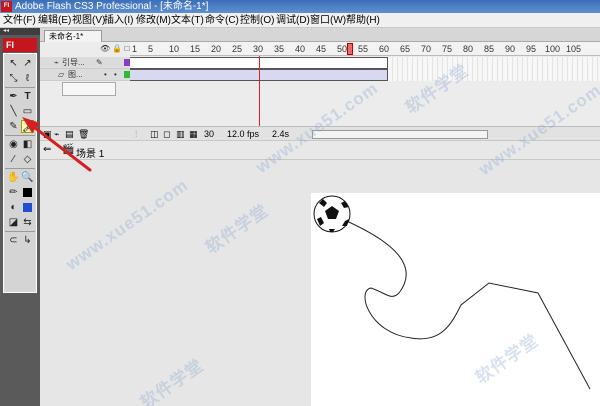 The image size is (600, 406). What do you see at coordinates (279, 49) in the screenshot?
I see `ruler-tick: 35` at bounding box center [279, 49].